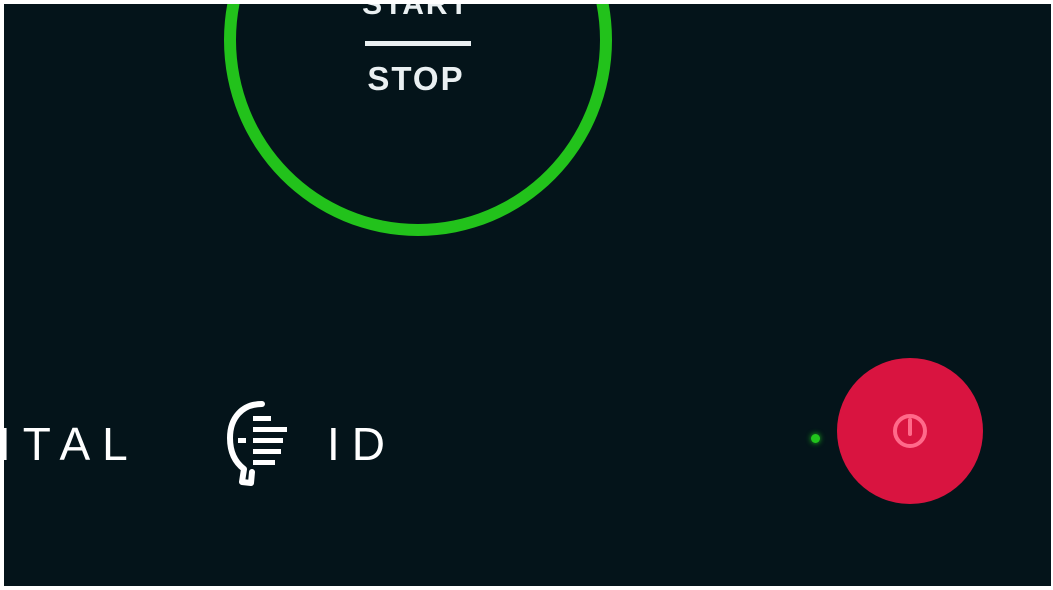  Describe the element at coordinates (257, 443) in the screenshot. I see `face-scan-icon` at that location.